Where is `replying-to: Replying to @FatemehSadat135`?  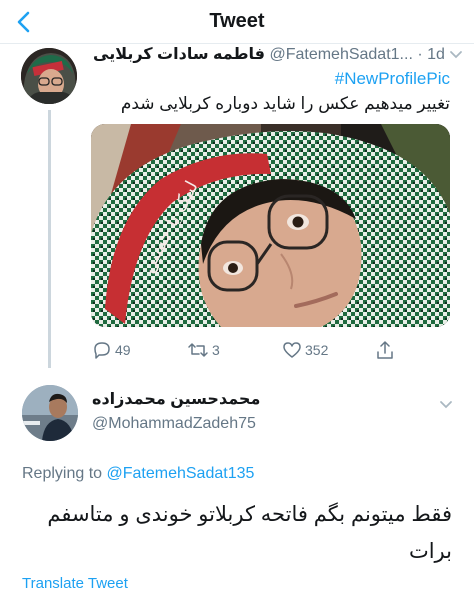 replying-to: Replying to @FatemehSadat135 is located at coordinates (138, 474).